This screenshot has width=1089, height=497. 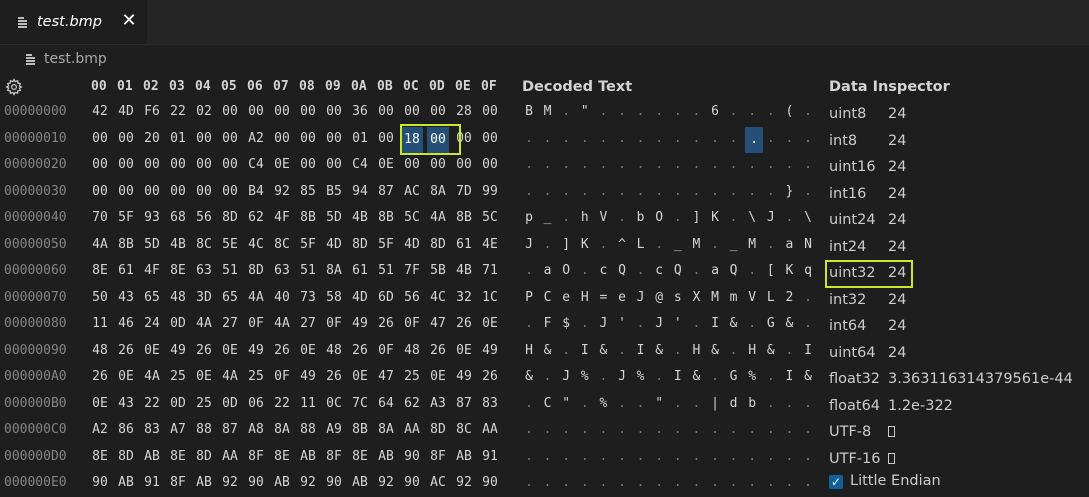 I want to click on hex-byte: 43, so click(x=126, y=297).